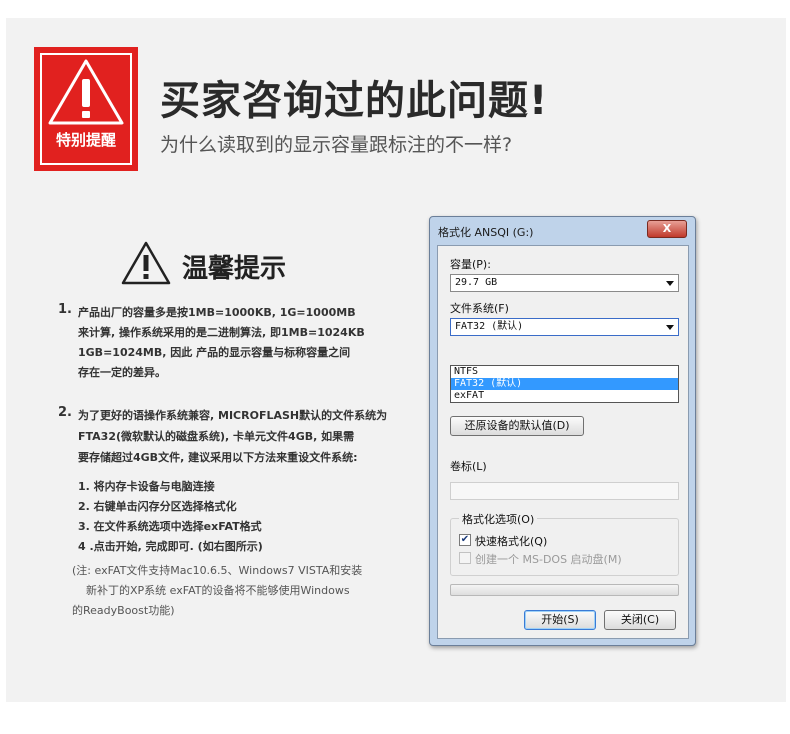  Describe the element at coordinates (214, 352) in the screenshot. I see `item1-line: 1GB=1024MB, 因此 产品的显示容量与标称容量之间` at that location.